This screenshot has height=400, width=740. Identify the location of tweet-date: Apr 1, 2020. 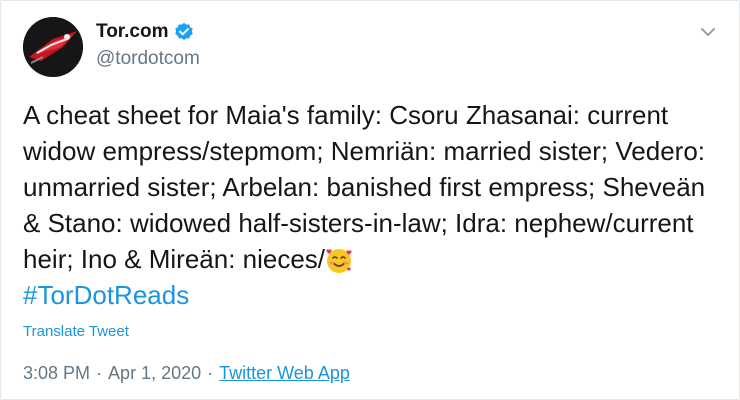
(154, 373).